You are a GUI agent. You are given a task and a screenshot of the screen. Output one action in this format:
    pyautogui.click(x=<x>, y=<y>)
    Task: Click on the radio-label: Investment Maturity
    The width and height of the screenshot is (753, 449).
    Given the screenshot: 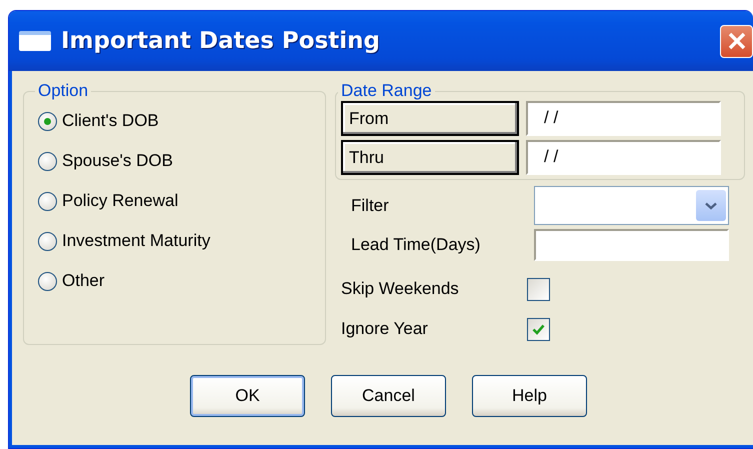 What is the action you would take?
    pyautogui.click(x=136, y=241)
    